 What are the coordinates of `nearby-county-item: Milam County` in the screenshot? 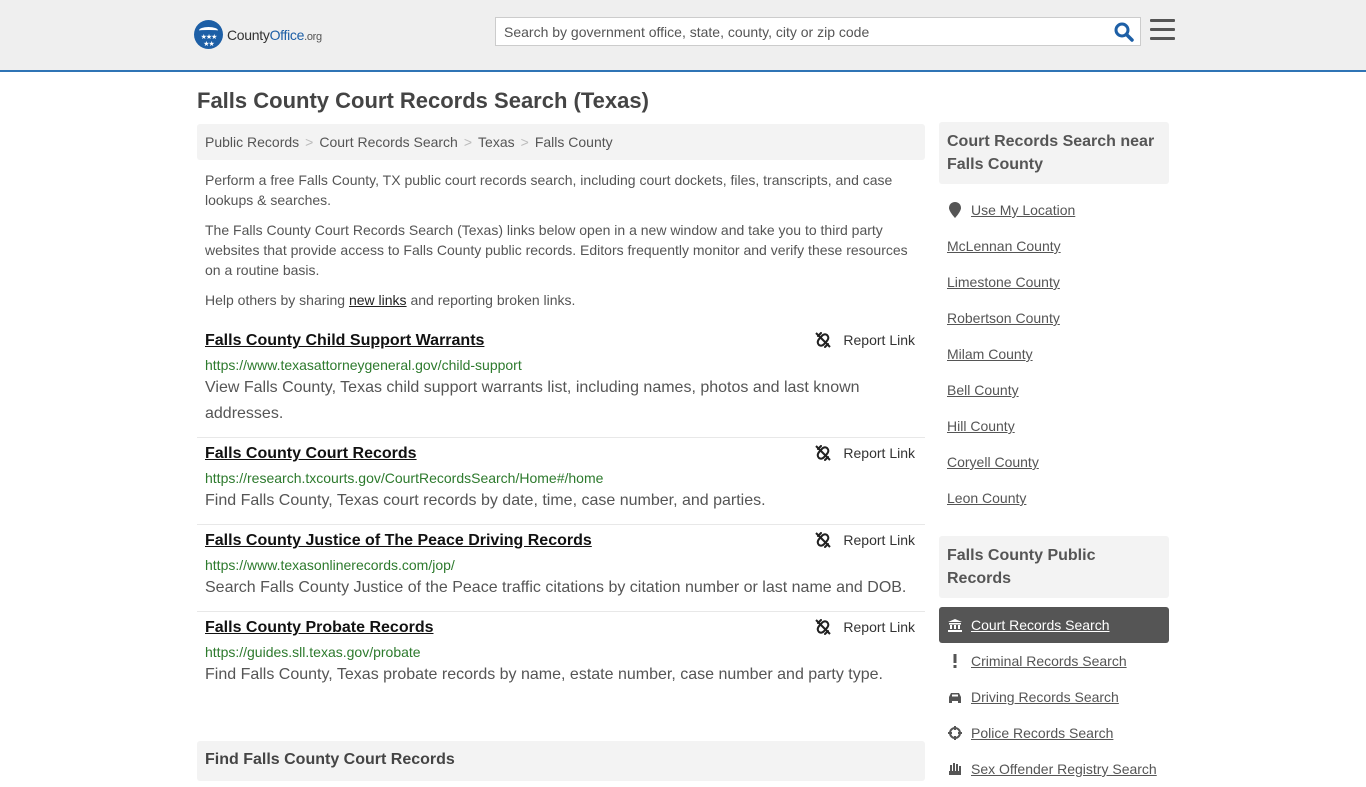 It's located at (1054, 354).